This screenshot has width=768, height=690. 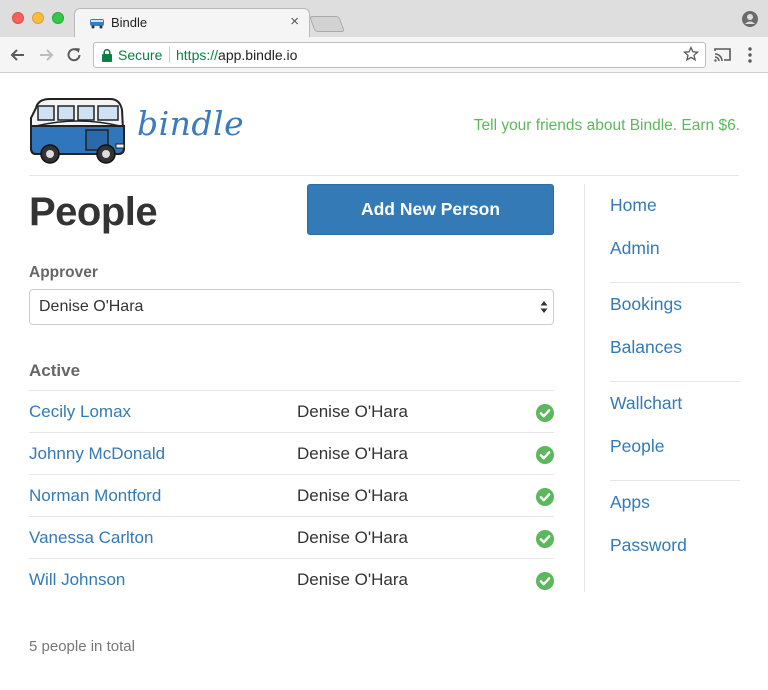 I want to click on tab-close-icon: ×, so click(x=294, y=21).